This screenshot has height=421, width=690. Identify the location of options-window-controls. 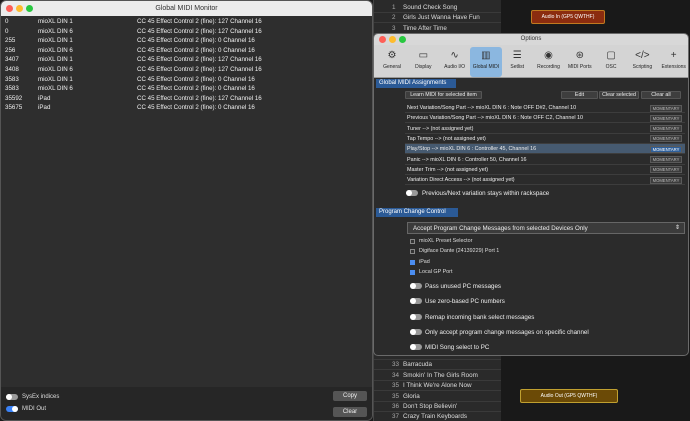
(392, 39).